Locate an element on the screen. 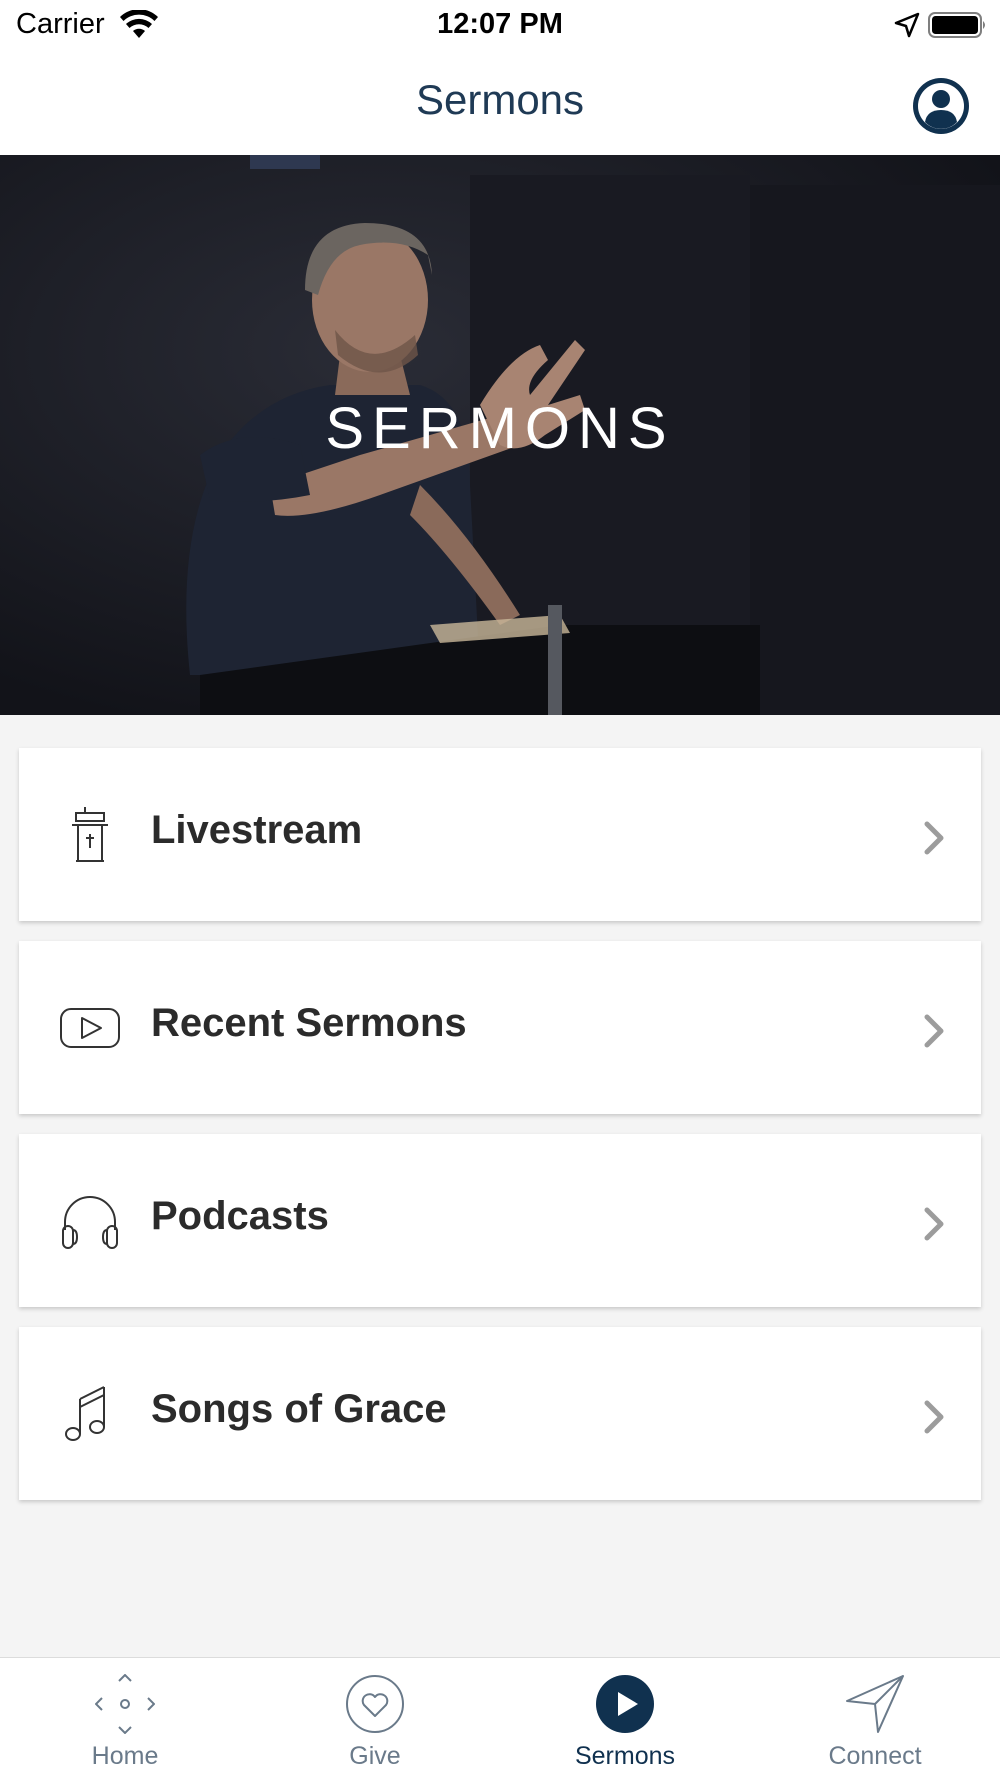 The width and height of the screenshot is (1000, 1778). recent-sermons-card: Recent Sermons is located at coordinates (500, 1027).